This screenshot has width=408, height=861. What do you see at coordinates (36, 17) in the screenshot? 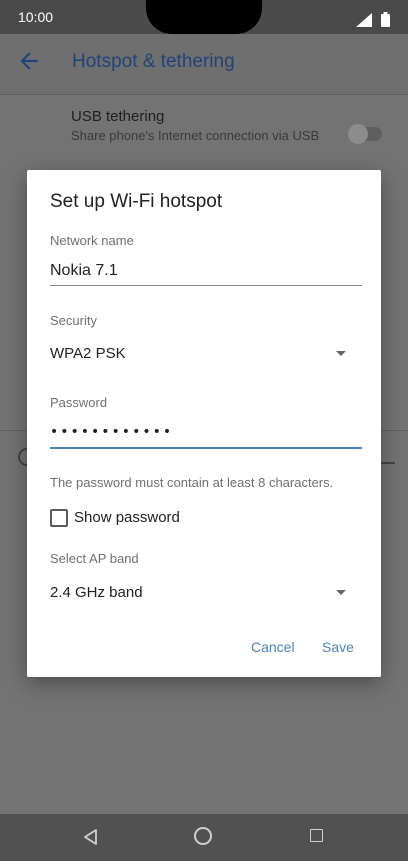
I see `status-time: 10:00` at bounding box center [36, 17].